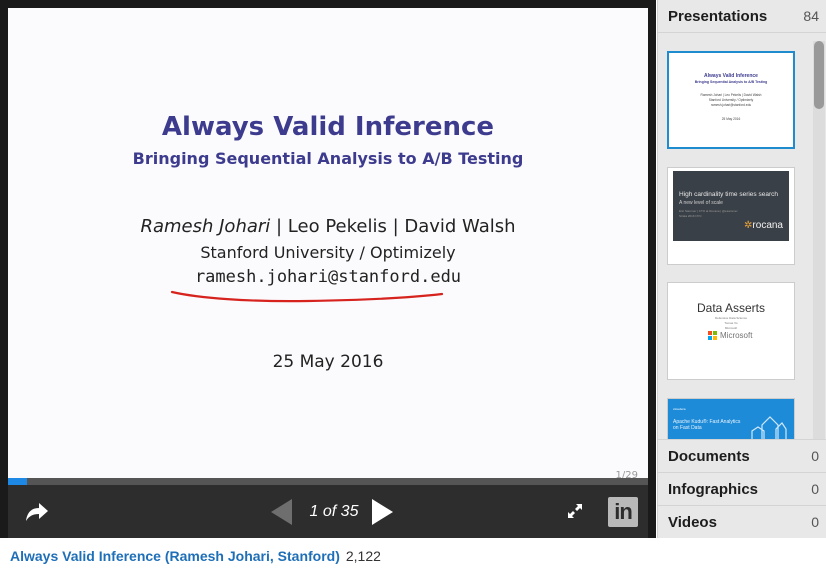 The width and height of the screenshot is (826, 568). What do you see at coordinates (679, 409) in the screenshot?
I see `thumb-tag: cloudera` at bounding box center [679, 409].